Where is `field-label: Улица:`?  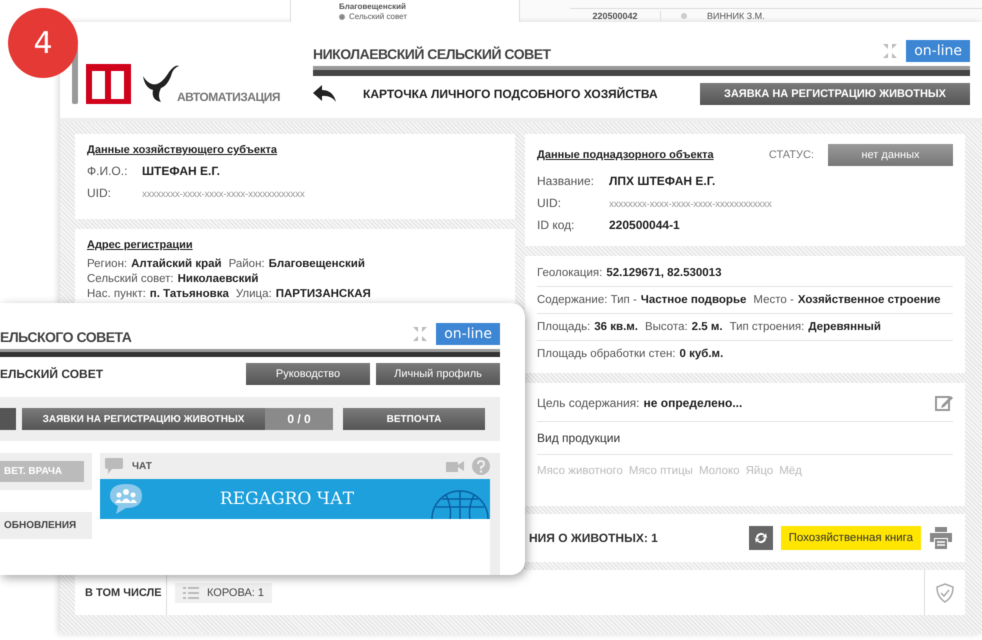 field-label: Улица: is located at coordinates (254, 294).